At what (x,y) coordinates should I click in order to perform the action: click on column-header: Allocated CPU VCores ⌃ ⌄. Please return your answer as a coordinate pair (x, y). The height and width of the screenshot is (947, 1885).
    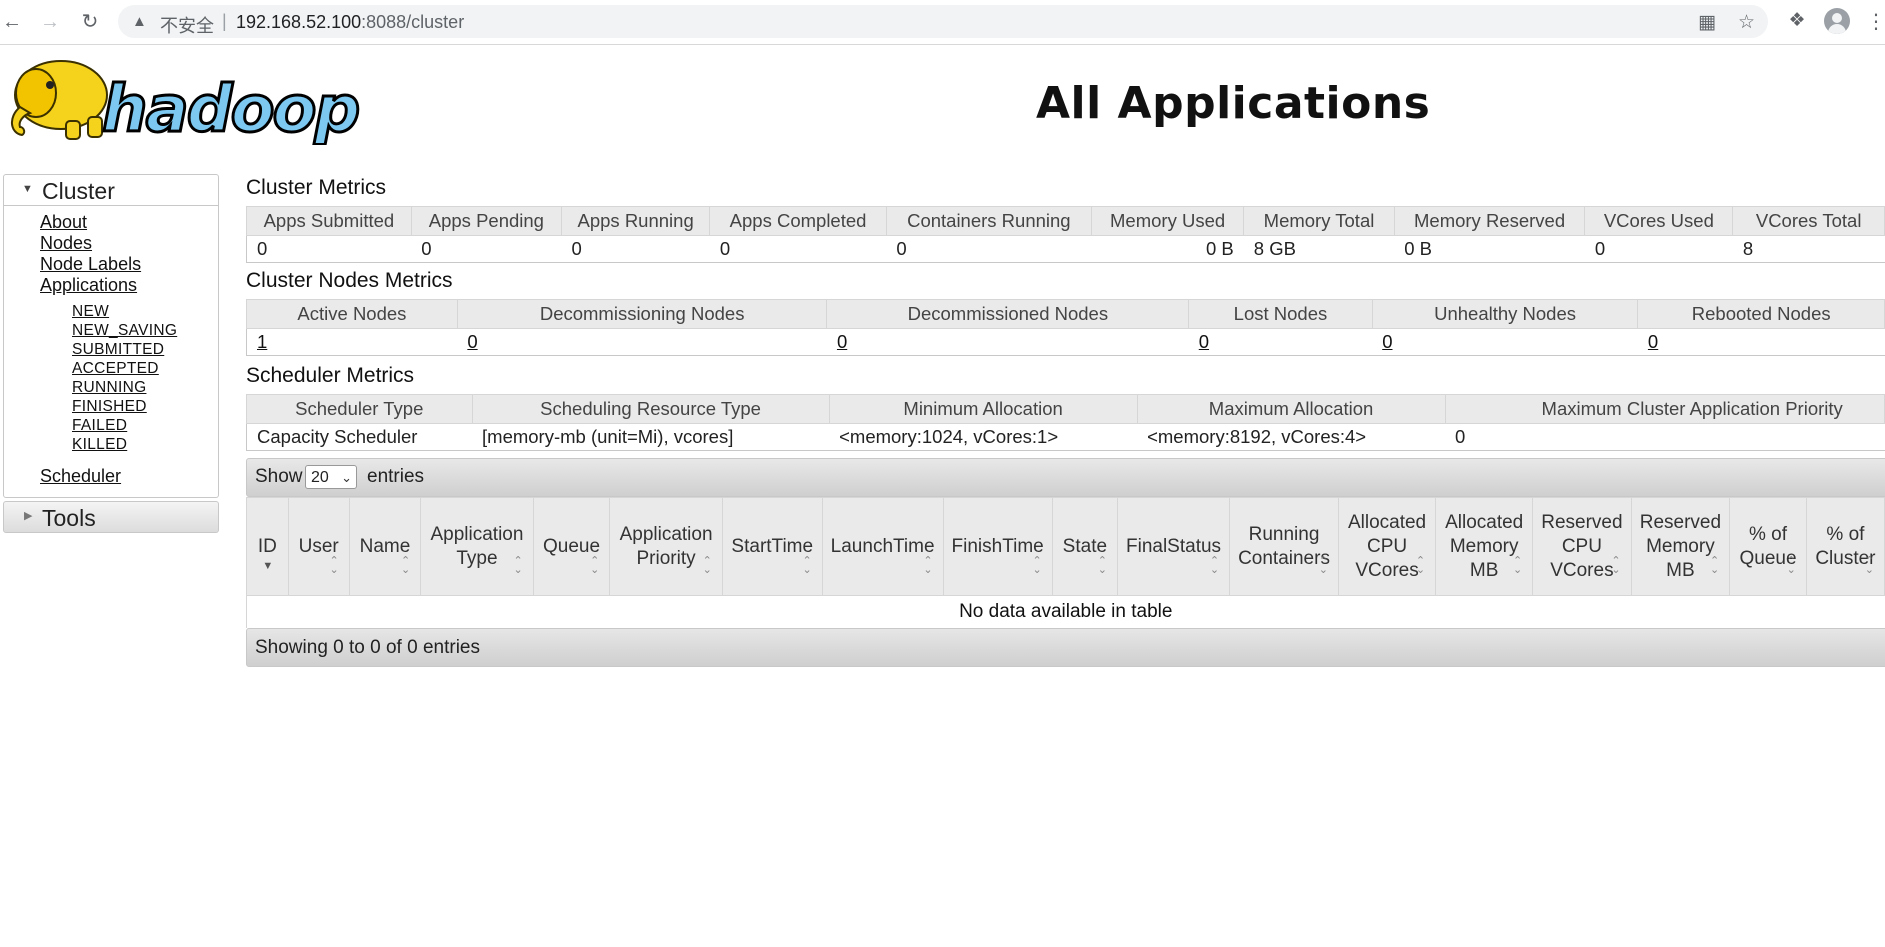
    Looking at the image, I should click on (1387, 546).